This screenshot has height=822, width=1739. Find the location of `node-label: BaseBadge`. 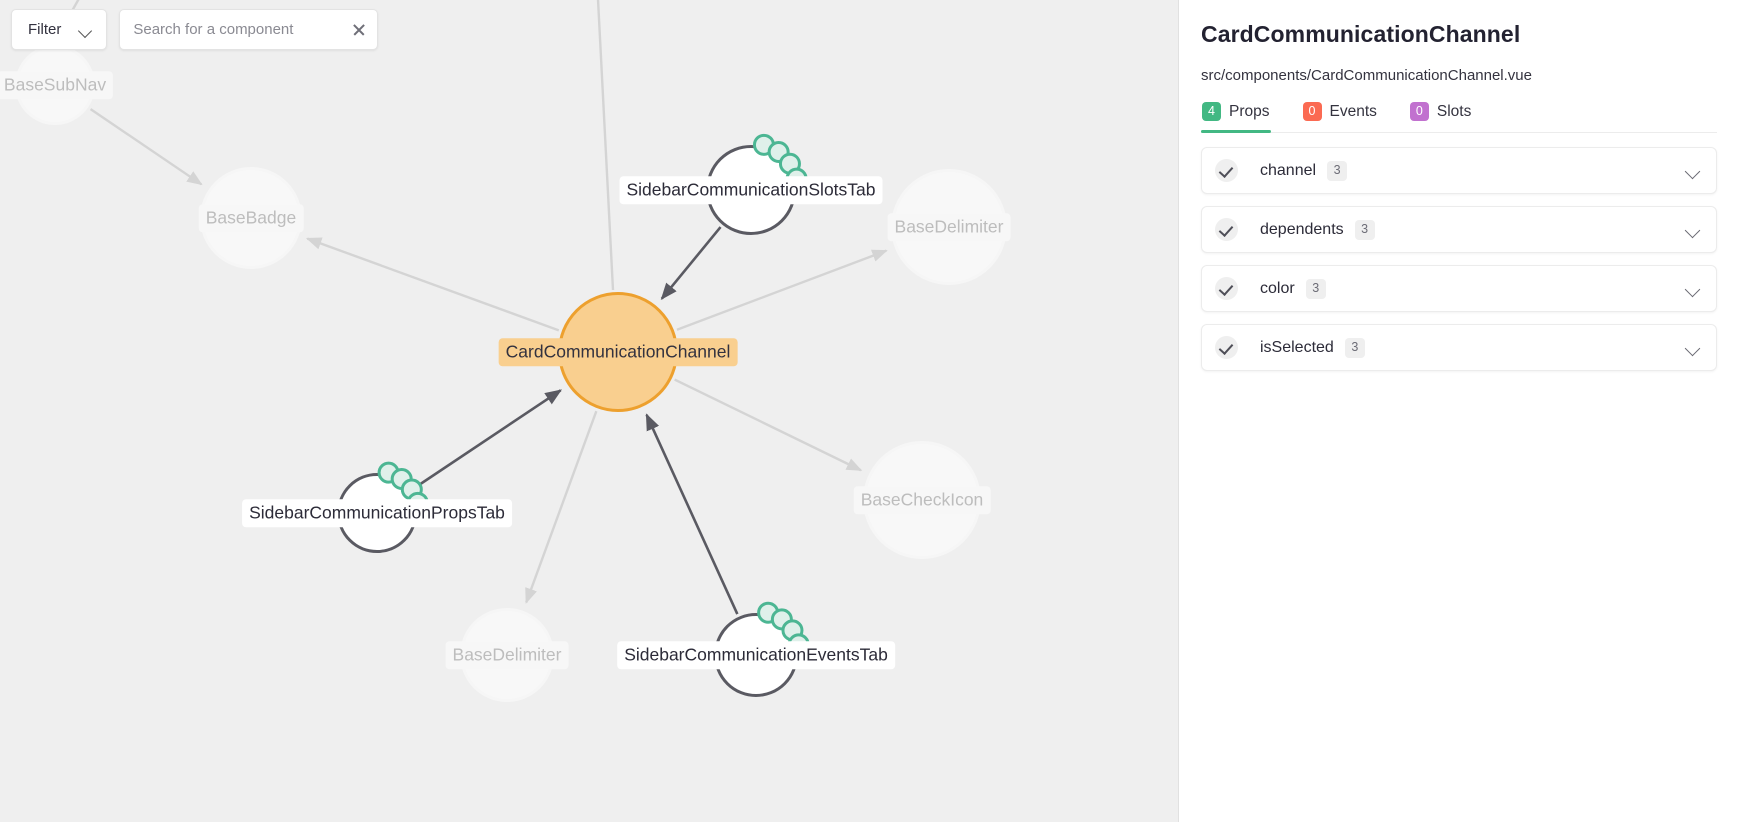

node-label: BaseBadge is located at coordinates (251, 218).